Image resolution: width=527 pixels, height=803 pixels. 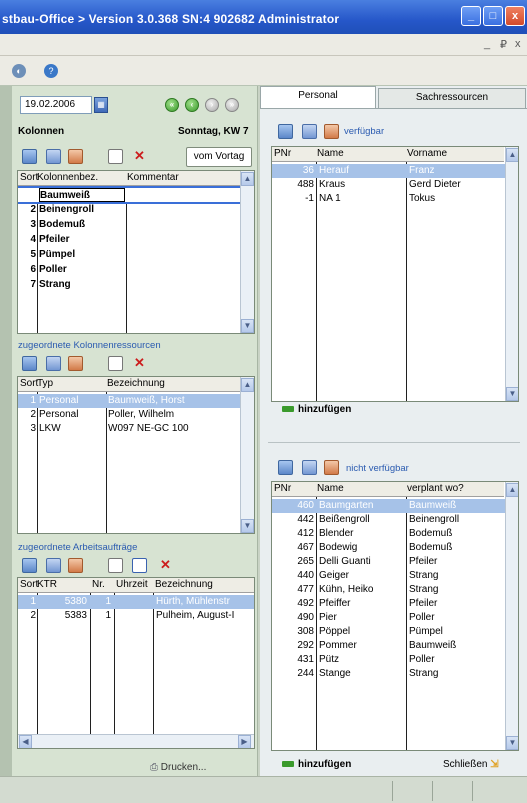 What do you see at coordinates (316, 409) in the screenshot?
I see `hinzufuegen-button-1: hinzufügen` at bounding box center [316, 409].